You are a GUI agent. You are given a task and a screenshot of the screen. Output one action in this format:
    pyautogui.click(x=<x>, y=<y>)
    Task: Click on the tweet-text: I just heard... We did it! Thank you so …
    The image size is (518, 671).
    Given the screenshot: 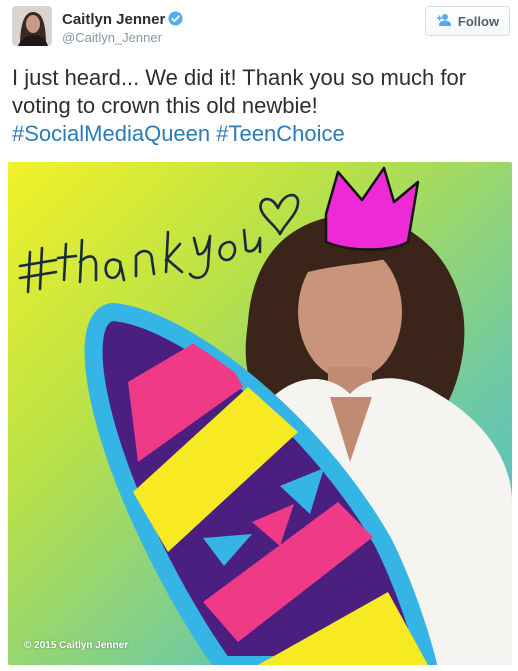 What is the action you would take?
    pyautogui.click(x=260, y=106)
    